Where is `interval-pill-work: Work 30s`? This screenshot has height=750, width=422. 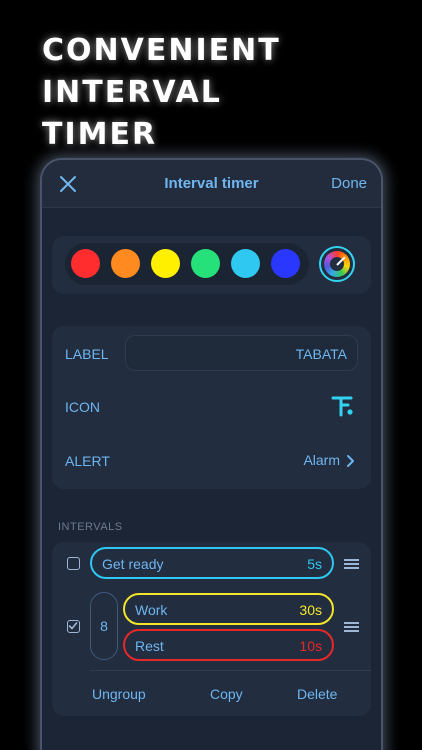
interval-pill-work: Work 30s is located at coordinates (228, 609).